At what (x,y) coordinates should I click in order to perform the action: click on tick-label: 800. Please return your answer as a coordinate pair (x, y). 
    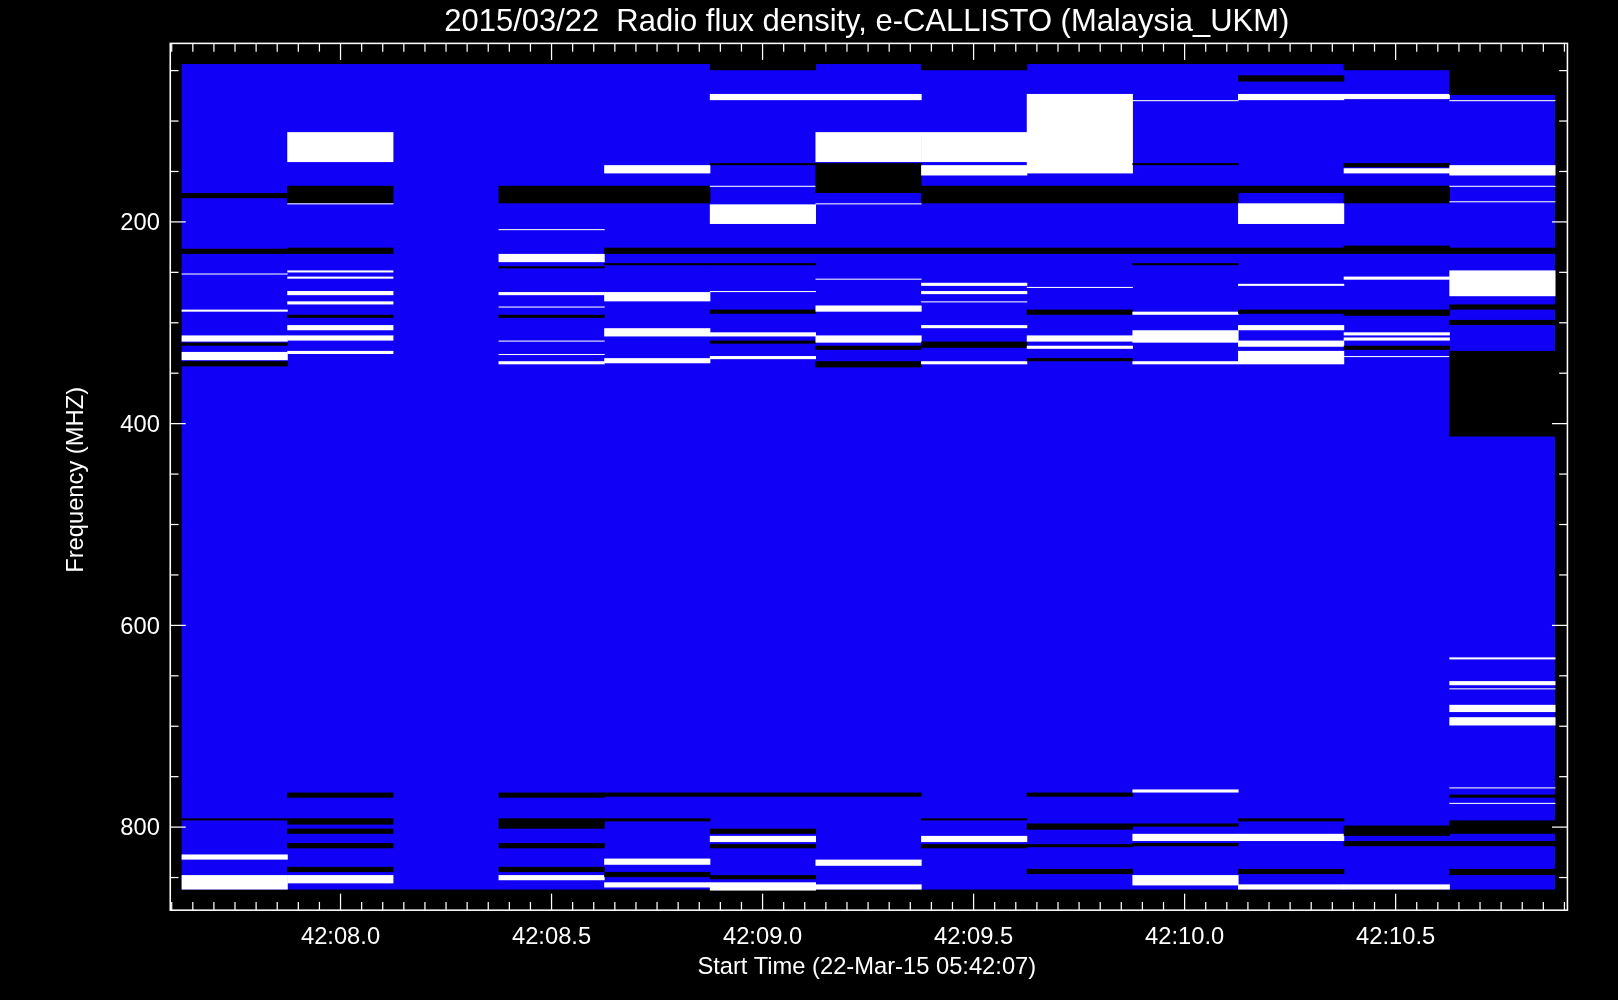
    Looking at the image, I should click on (140, 827).